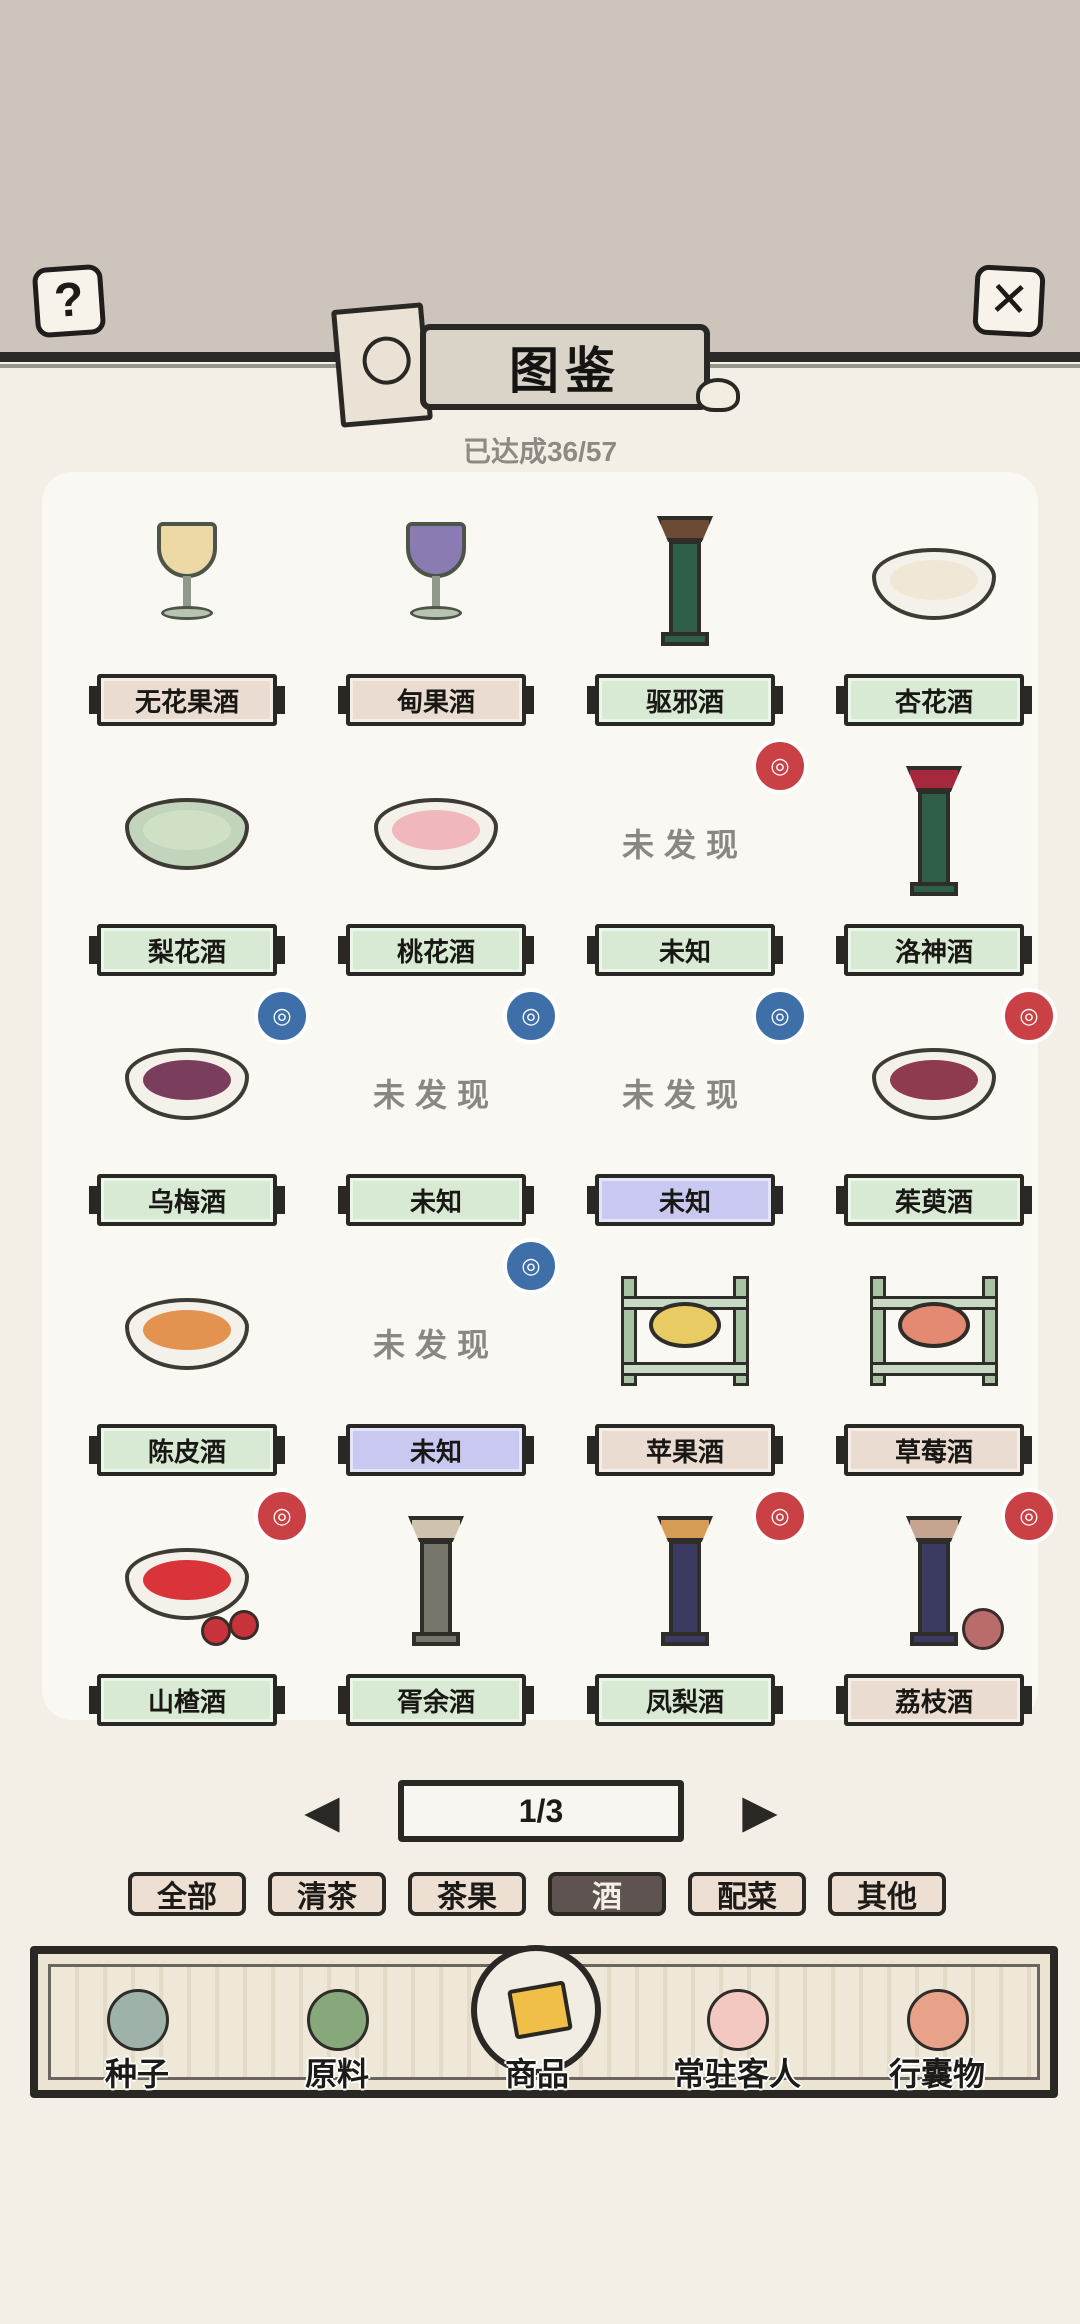  I want to click on collection-item: ◎ 乌梅酒, so click(187, 1116).